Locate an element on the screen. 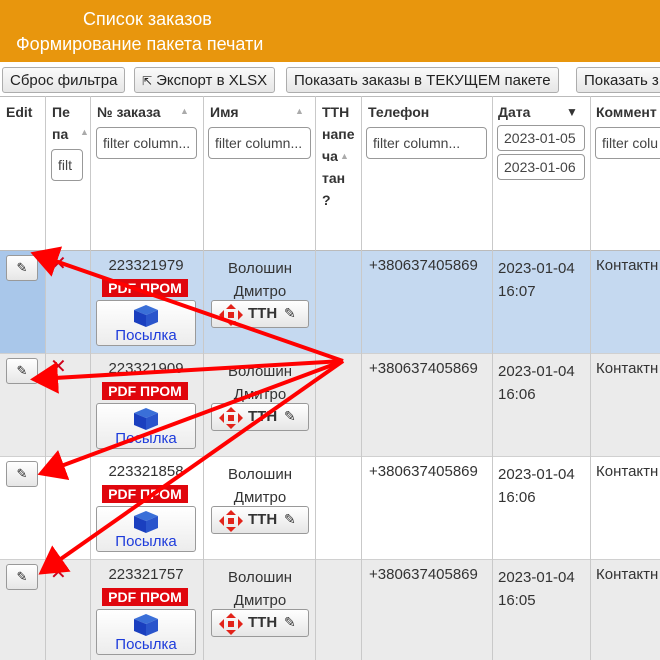  col-ttn-header-line3: ча is located at coordinates (330, 156).